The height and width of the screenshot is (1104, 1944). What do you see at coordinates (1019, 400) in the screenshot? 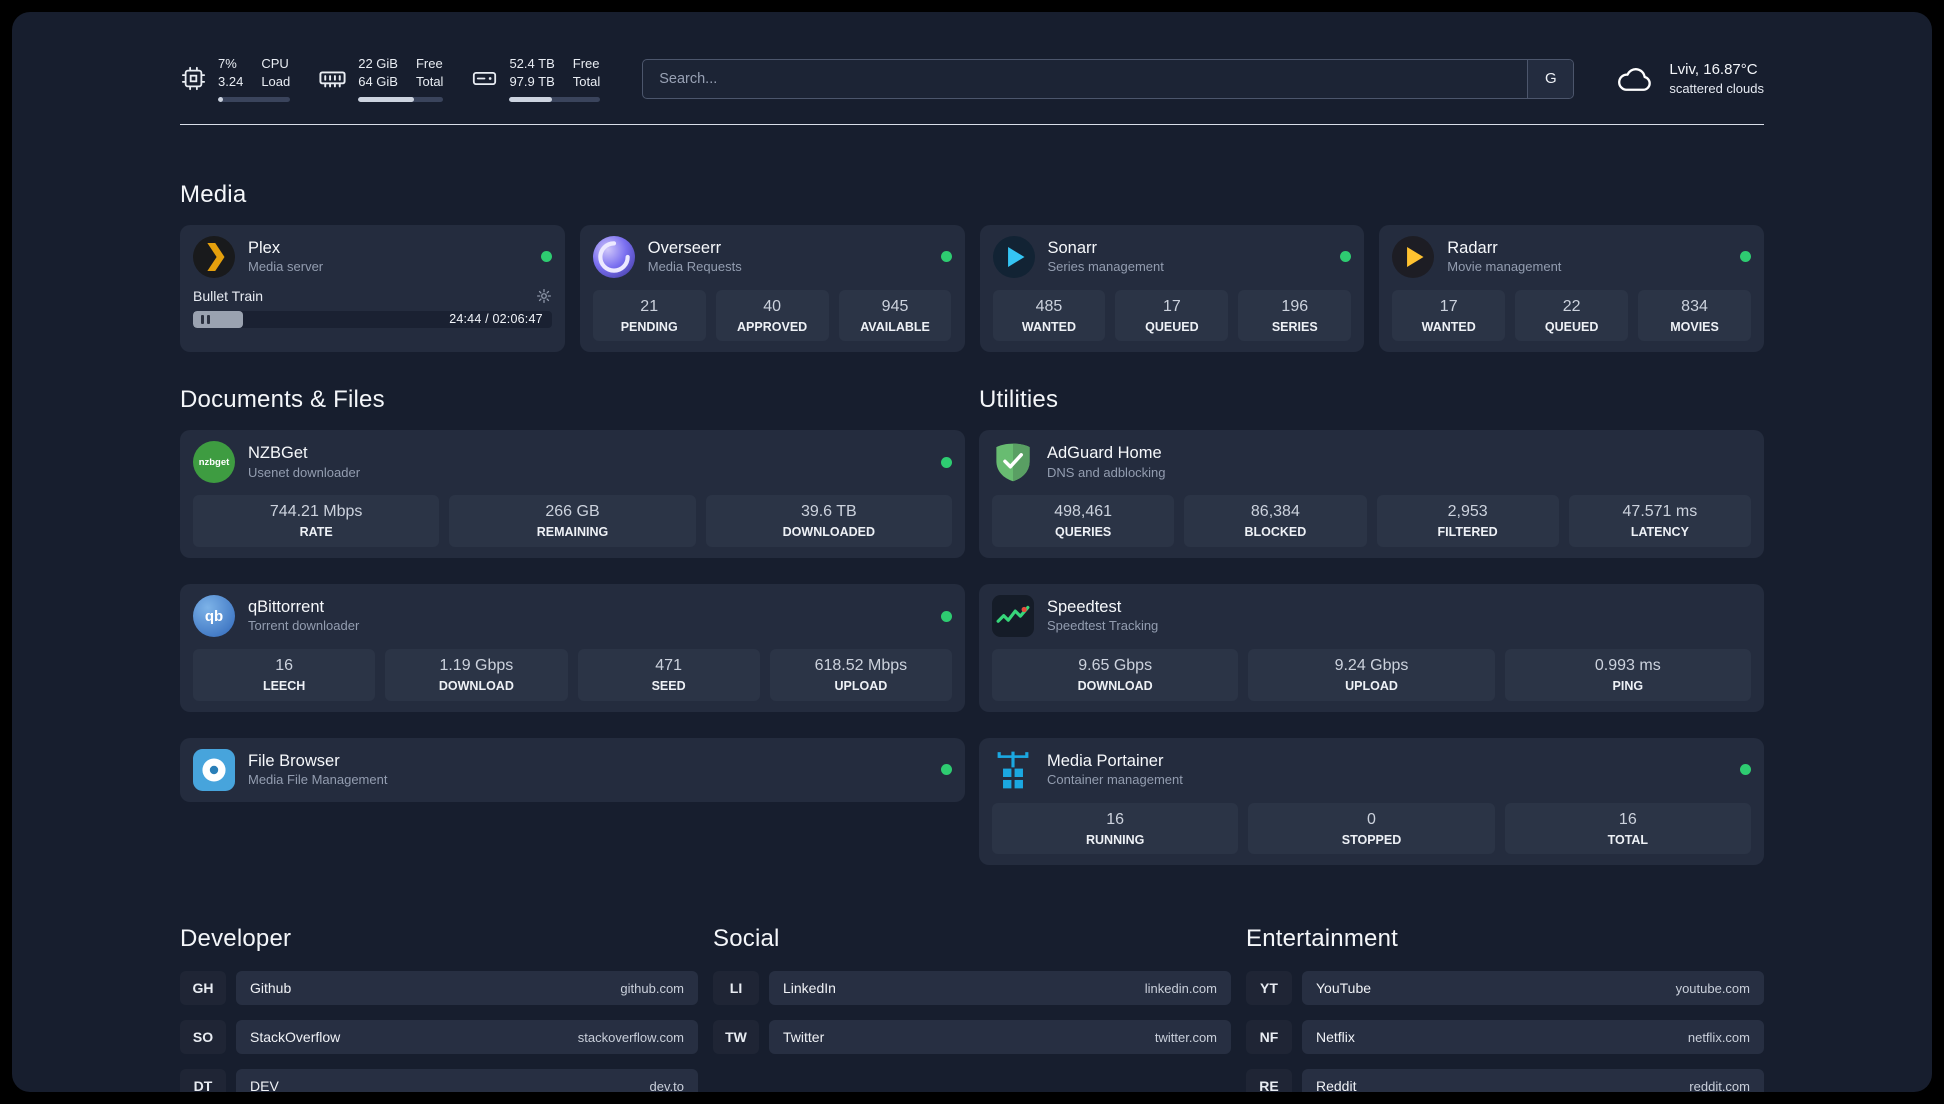
I see `utilities-section-title: Utilities` at bounding box center [1019, 400].